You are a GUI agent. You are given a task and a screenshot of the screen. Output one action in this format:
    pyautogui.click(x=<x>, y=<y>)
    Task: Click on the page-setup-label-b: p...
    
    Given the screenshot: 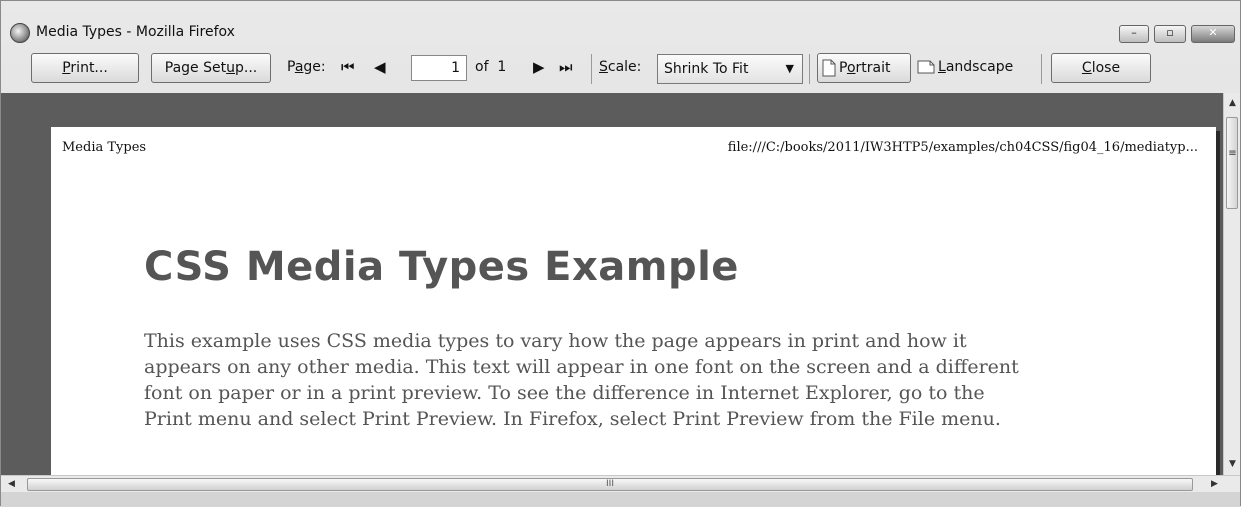 What is the action you would take?
    pyautogui.click(x=246, y=68)
    